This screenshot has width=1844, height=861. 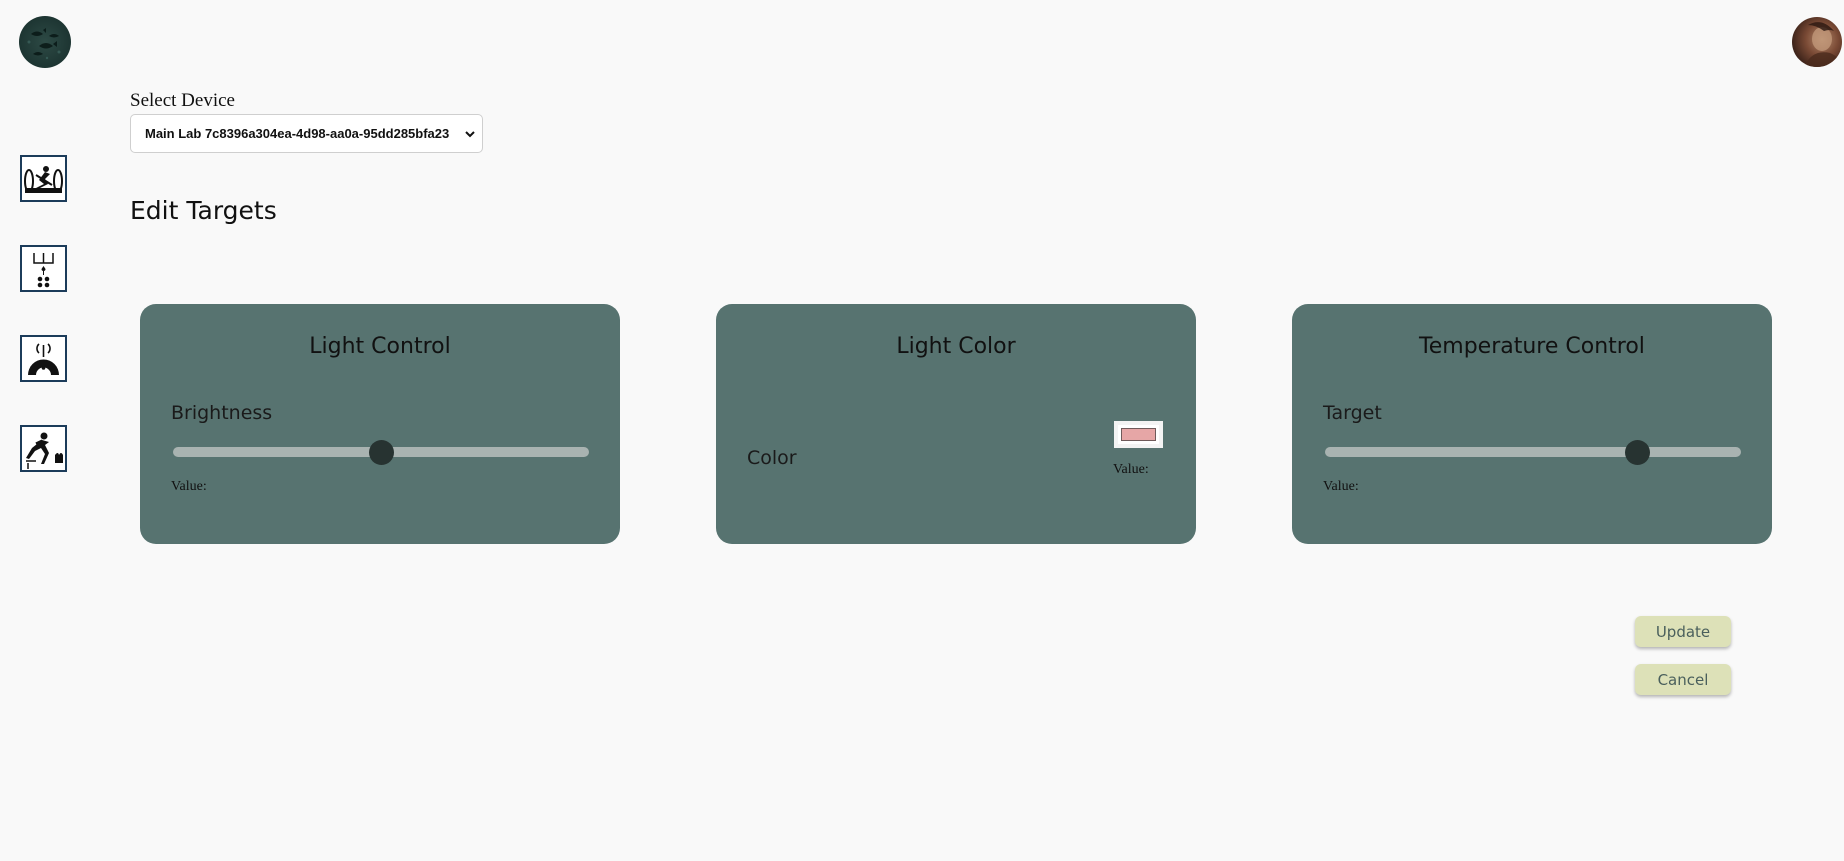 I want to click on page-title: Edit Targets, so click(x=203, y=210).